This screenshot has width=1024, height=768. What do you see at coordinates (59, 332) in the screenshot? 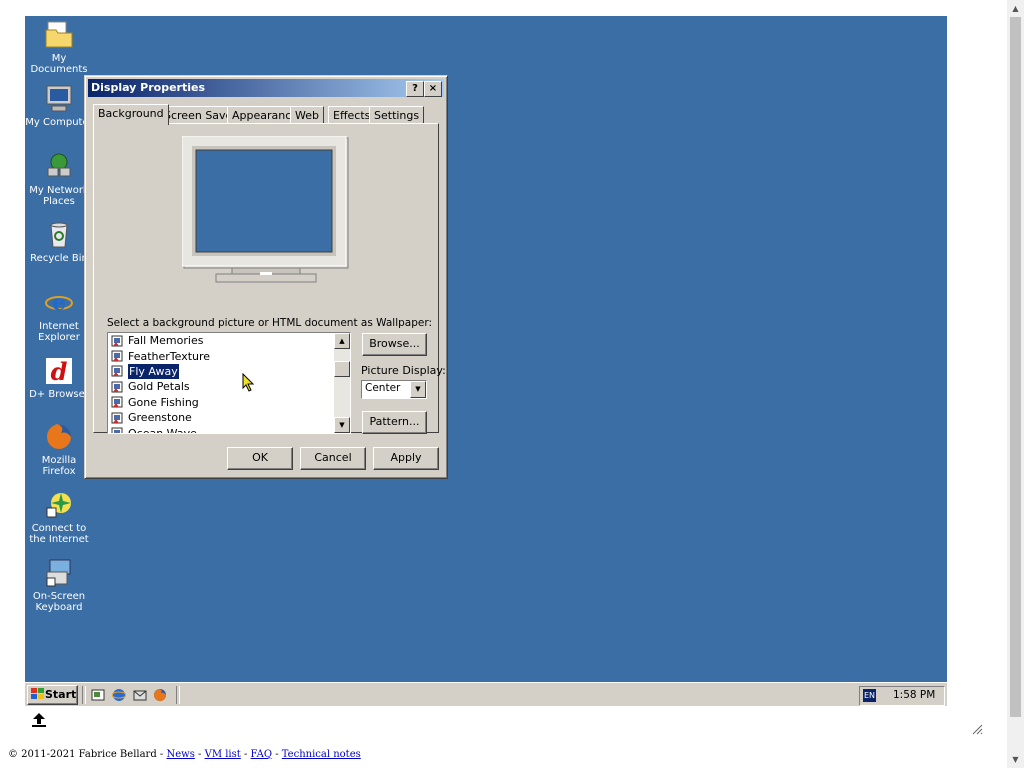
I see `desktop-icon-label: Internet Explorer` at bounding box center [59, 332].